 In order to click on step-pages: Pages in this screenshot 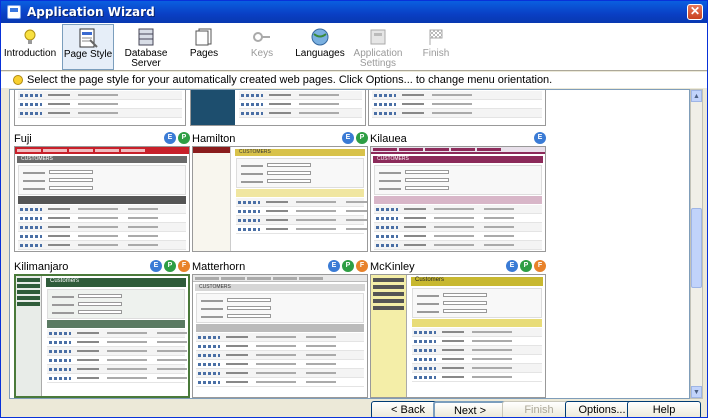, I will do `click(204, 47)`.